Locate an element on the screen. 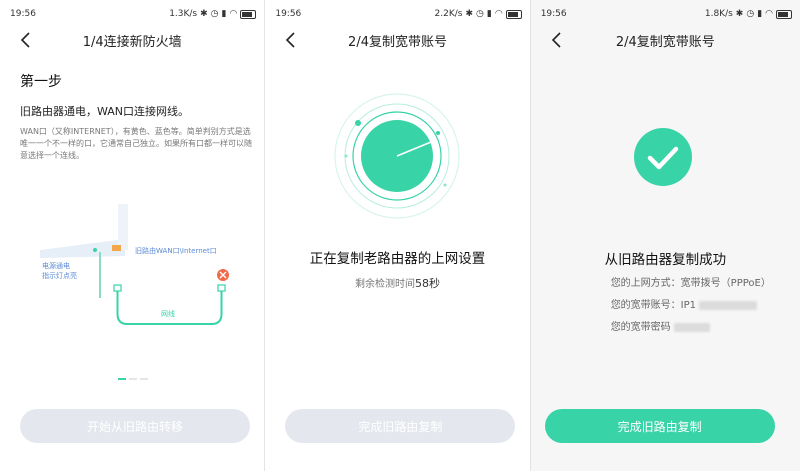 The width and height of the screenshot is (800, 471). broadband-password-text: 您的宽带密码 is located at coordinates (640, 327).